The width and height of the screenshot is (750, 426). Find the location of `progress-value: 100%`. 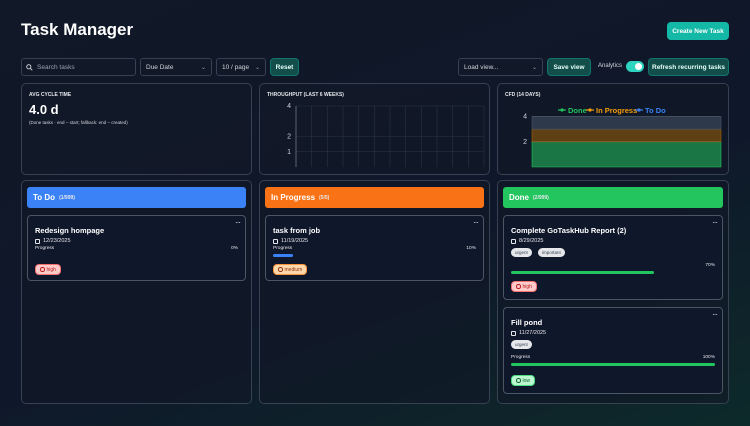

progress-value: 100% is located at coordinates (708, 357).